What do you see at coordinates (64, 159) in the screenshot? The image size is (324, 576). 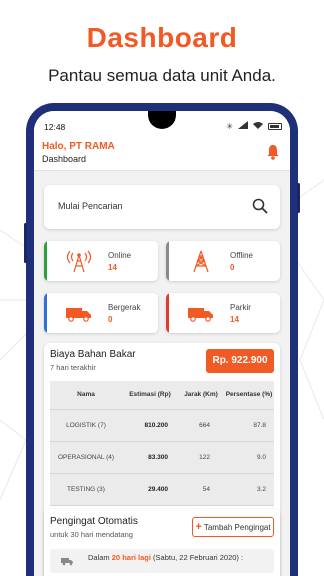 I see `page-title: Dashboard` at bounding box center [64, 159].